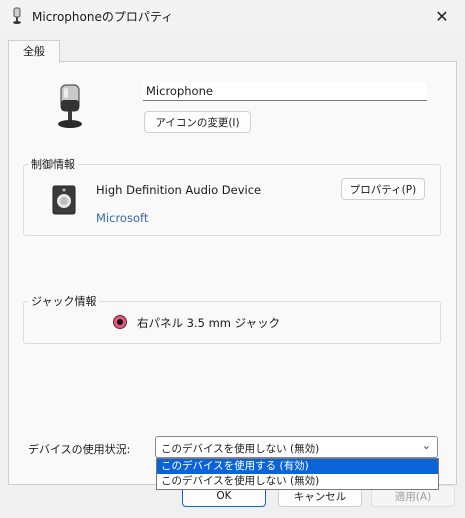 The width and height of the screenshot is (465, 518). What do you see at coordinates (120, 322) in the screenshot?
I see `jack-color-icon` at bounding box center [120, 322].